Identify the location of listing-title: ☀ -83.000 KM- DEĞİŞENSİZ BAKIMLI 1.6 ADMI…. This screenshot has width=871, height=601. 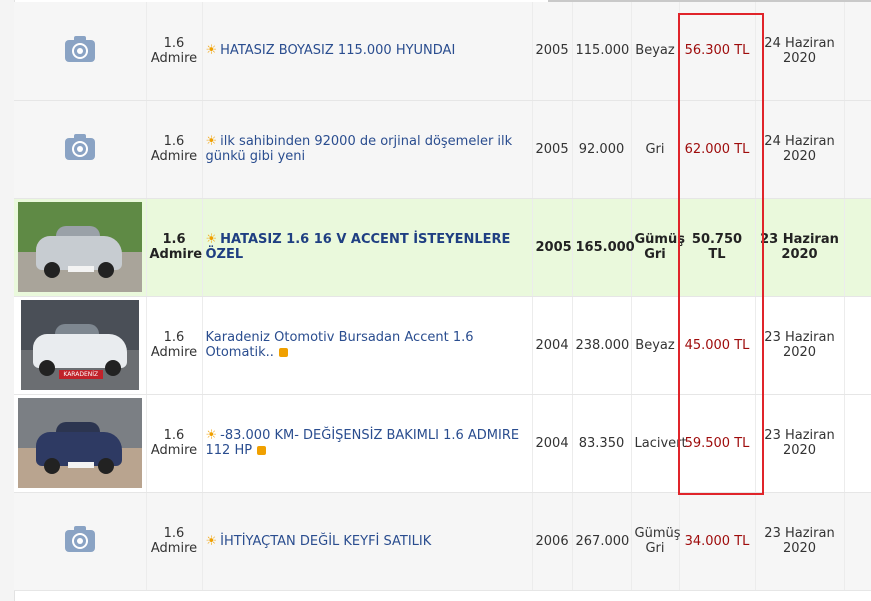
(367, 443).